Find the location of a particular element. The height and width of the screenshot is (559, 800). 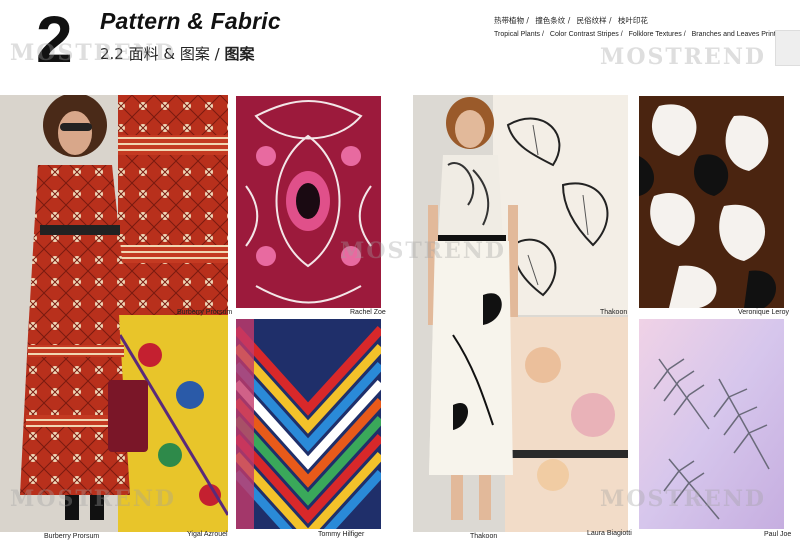

photo-paul-joe is located at coordinates (711, 424).